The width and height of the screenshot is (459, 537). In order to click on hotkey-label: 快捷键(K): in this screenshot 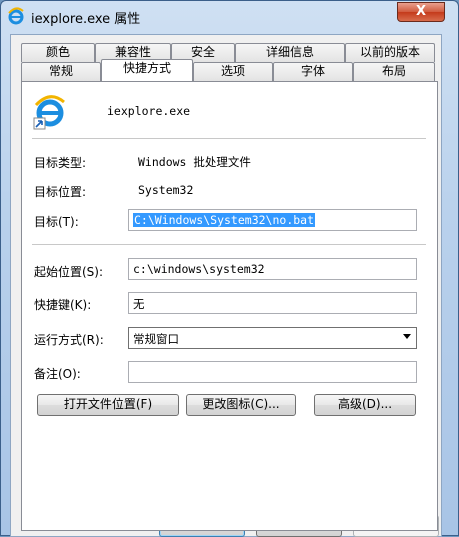, I will do `click(63, 305)`.